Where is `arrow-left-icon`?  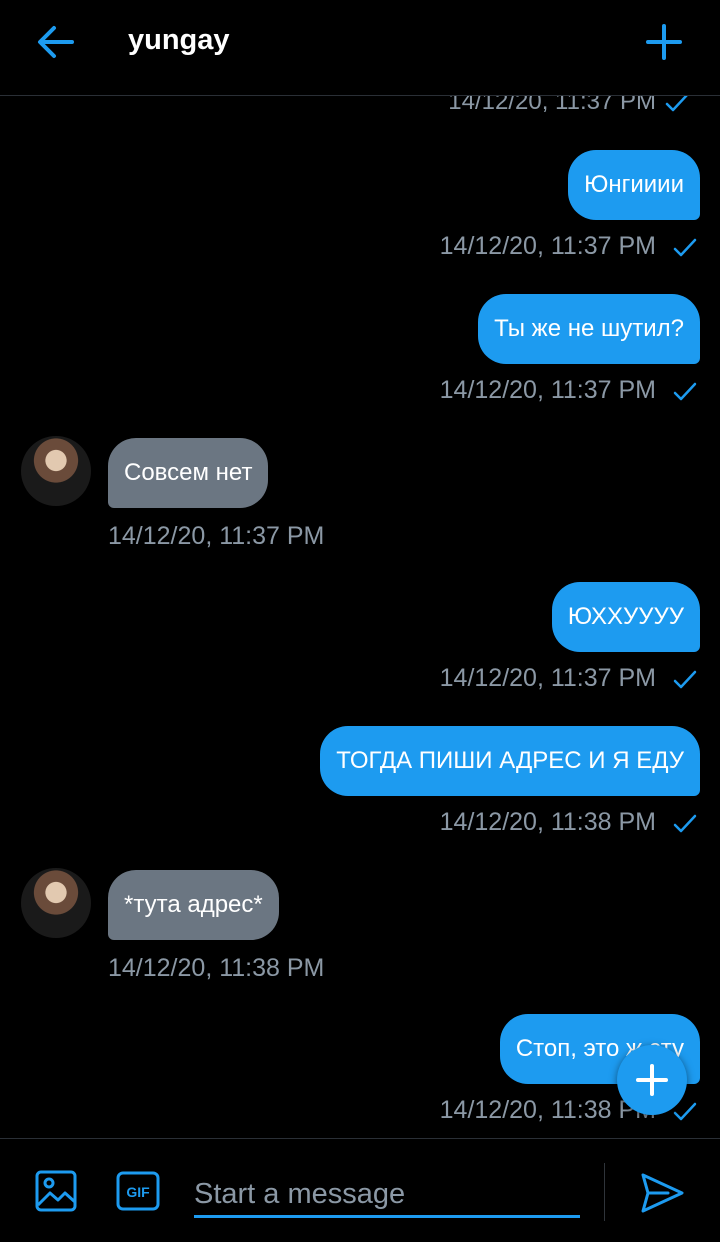 arrow-left-icon is located at coordinates (56, 42).